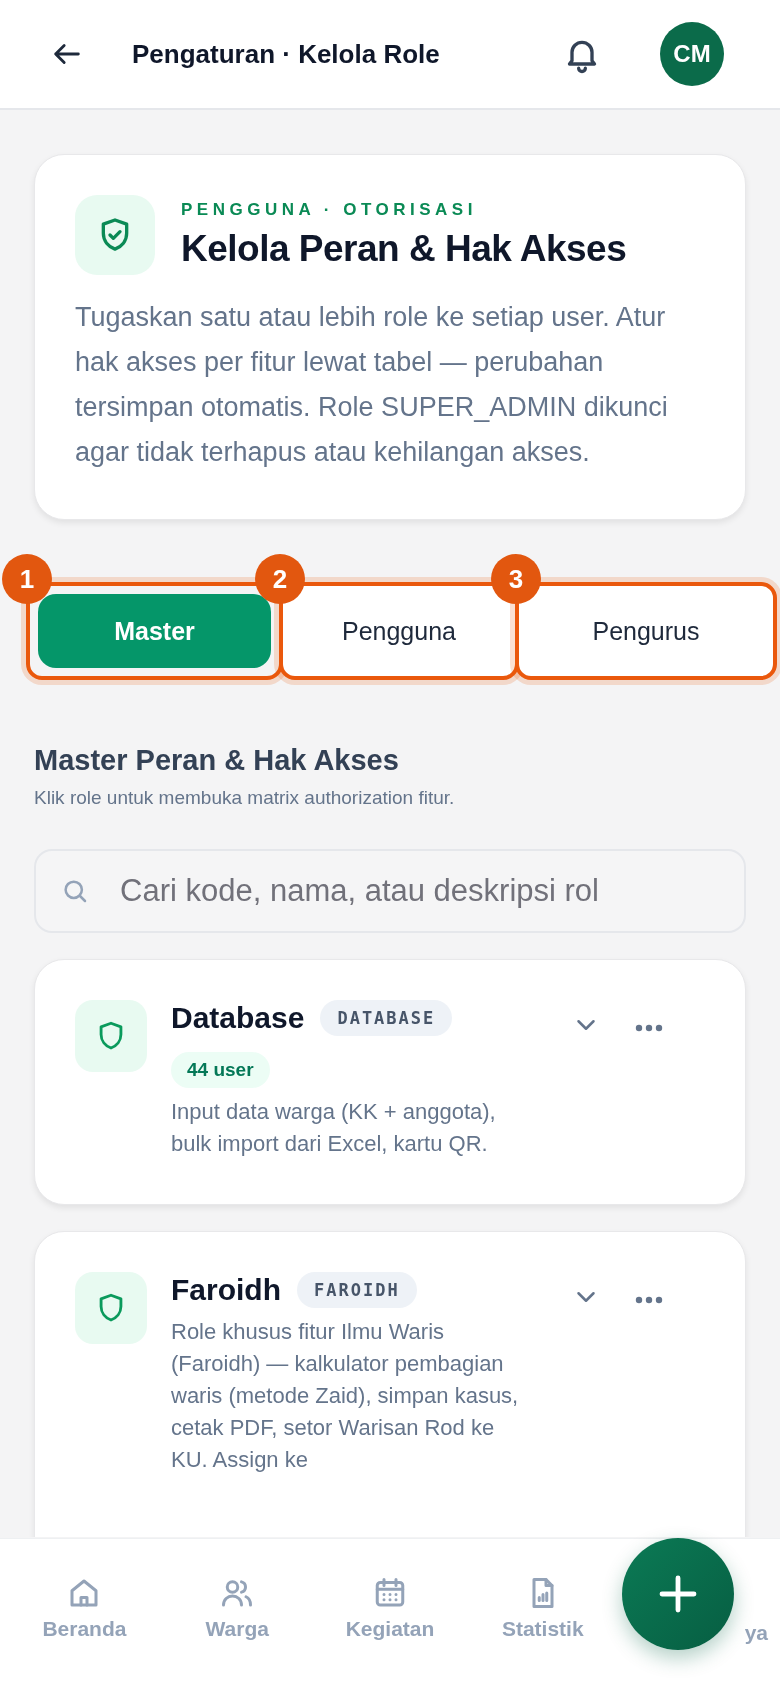 This screenshot has width=780, height=1688. I want to click on search-field: Cari kode, nama, atau deskripsi rol, so click(390, 891).